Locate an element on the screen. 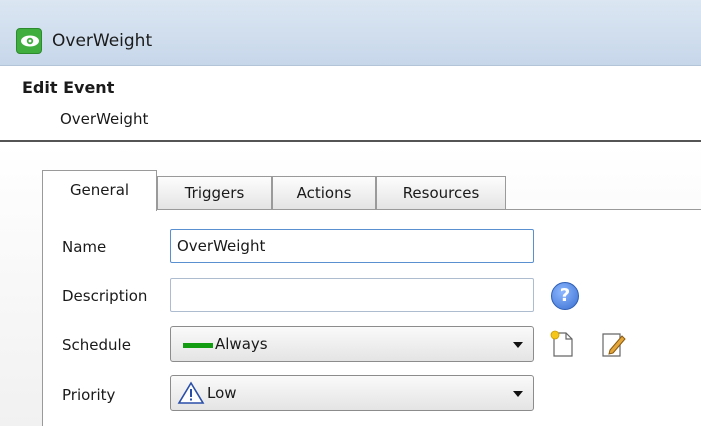 This screenshot has width=701, height=426. help-icon: ? is located at coordinates (565, 296).